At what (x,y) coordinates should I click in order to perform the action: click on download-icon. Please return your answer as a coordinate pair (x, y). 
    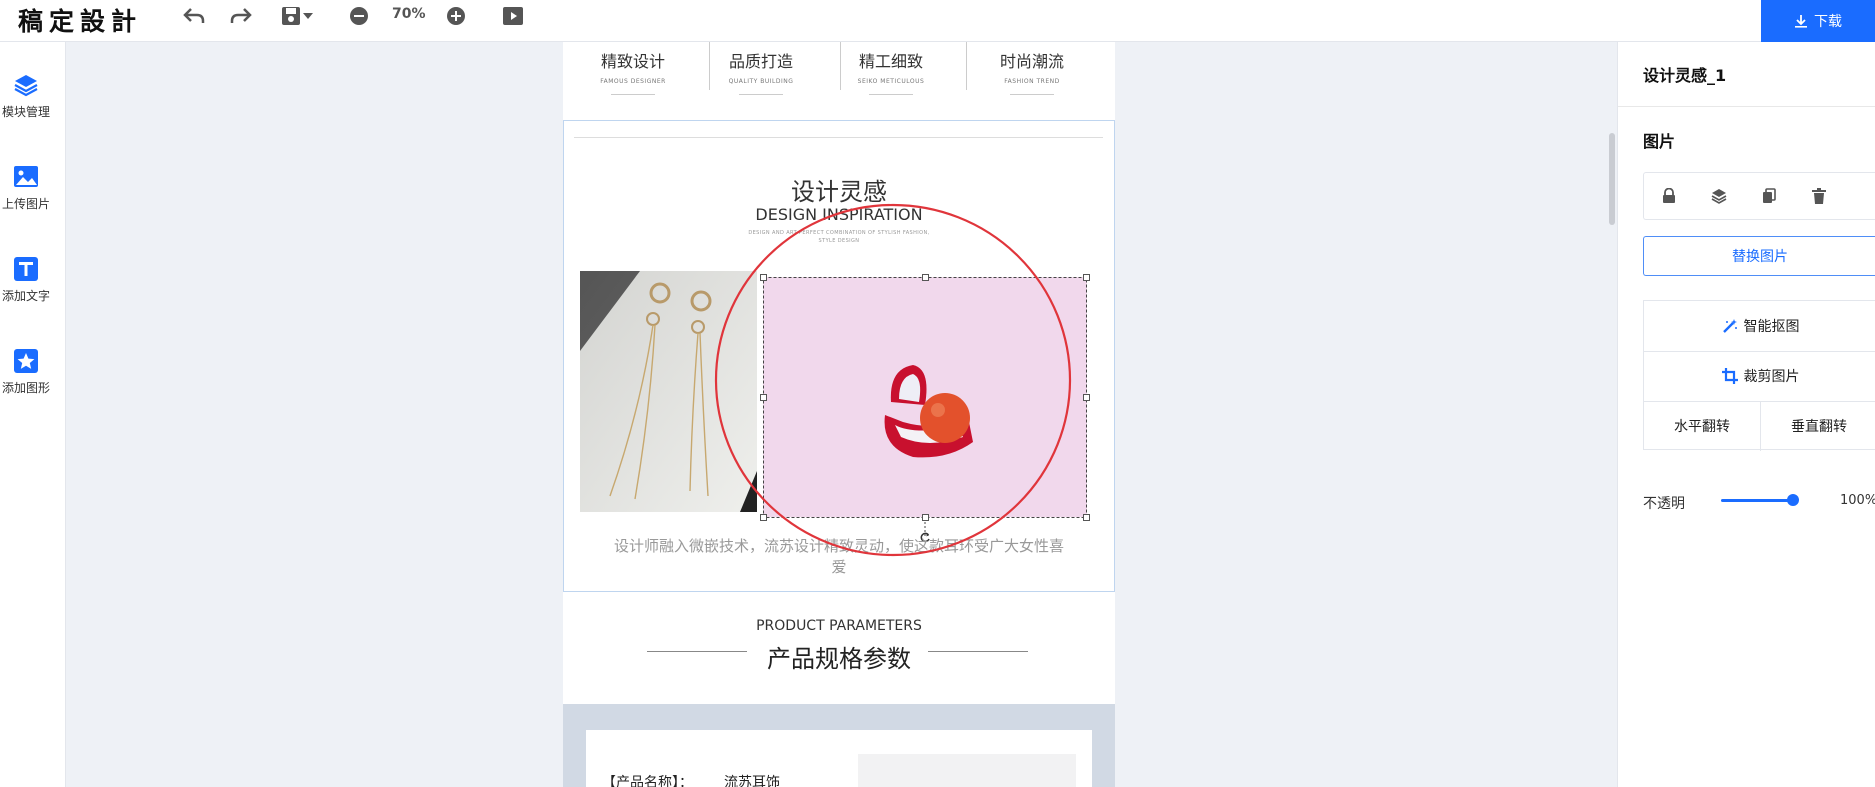
    Looking at the image, I should click on (1801, 21).